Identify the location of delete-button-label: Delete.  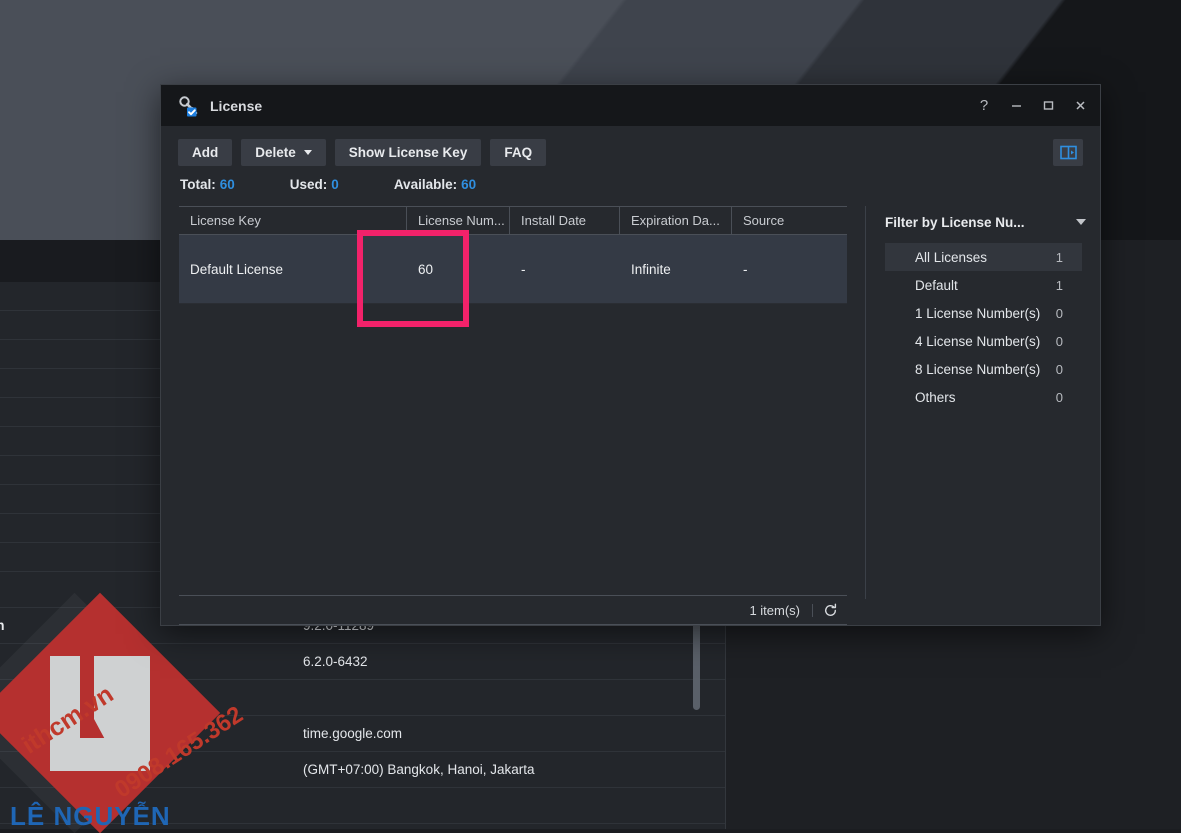
(275, 152).